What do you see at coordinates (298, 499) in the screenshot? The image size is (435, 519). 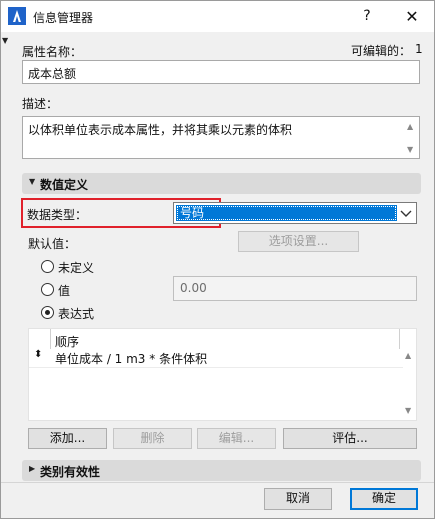 I see `cancel-button: 取消` at bounding box center [298, 499].